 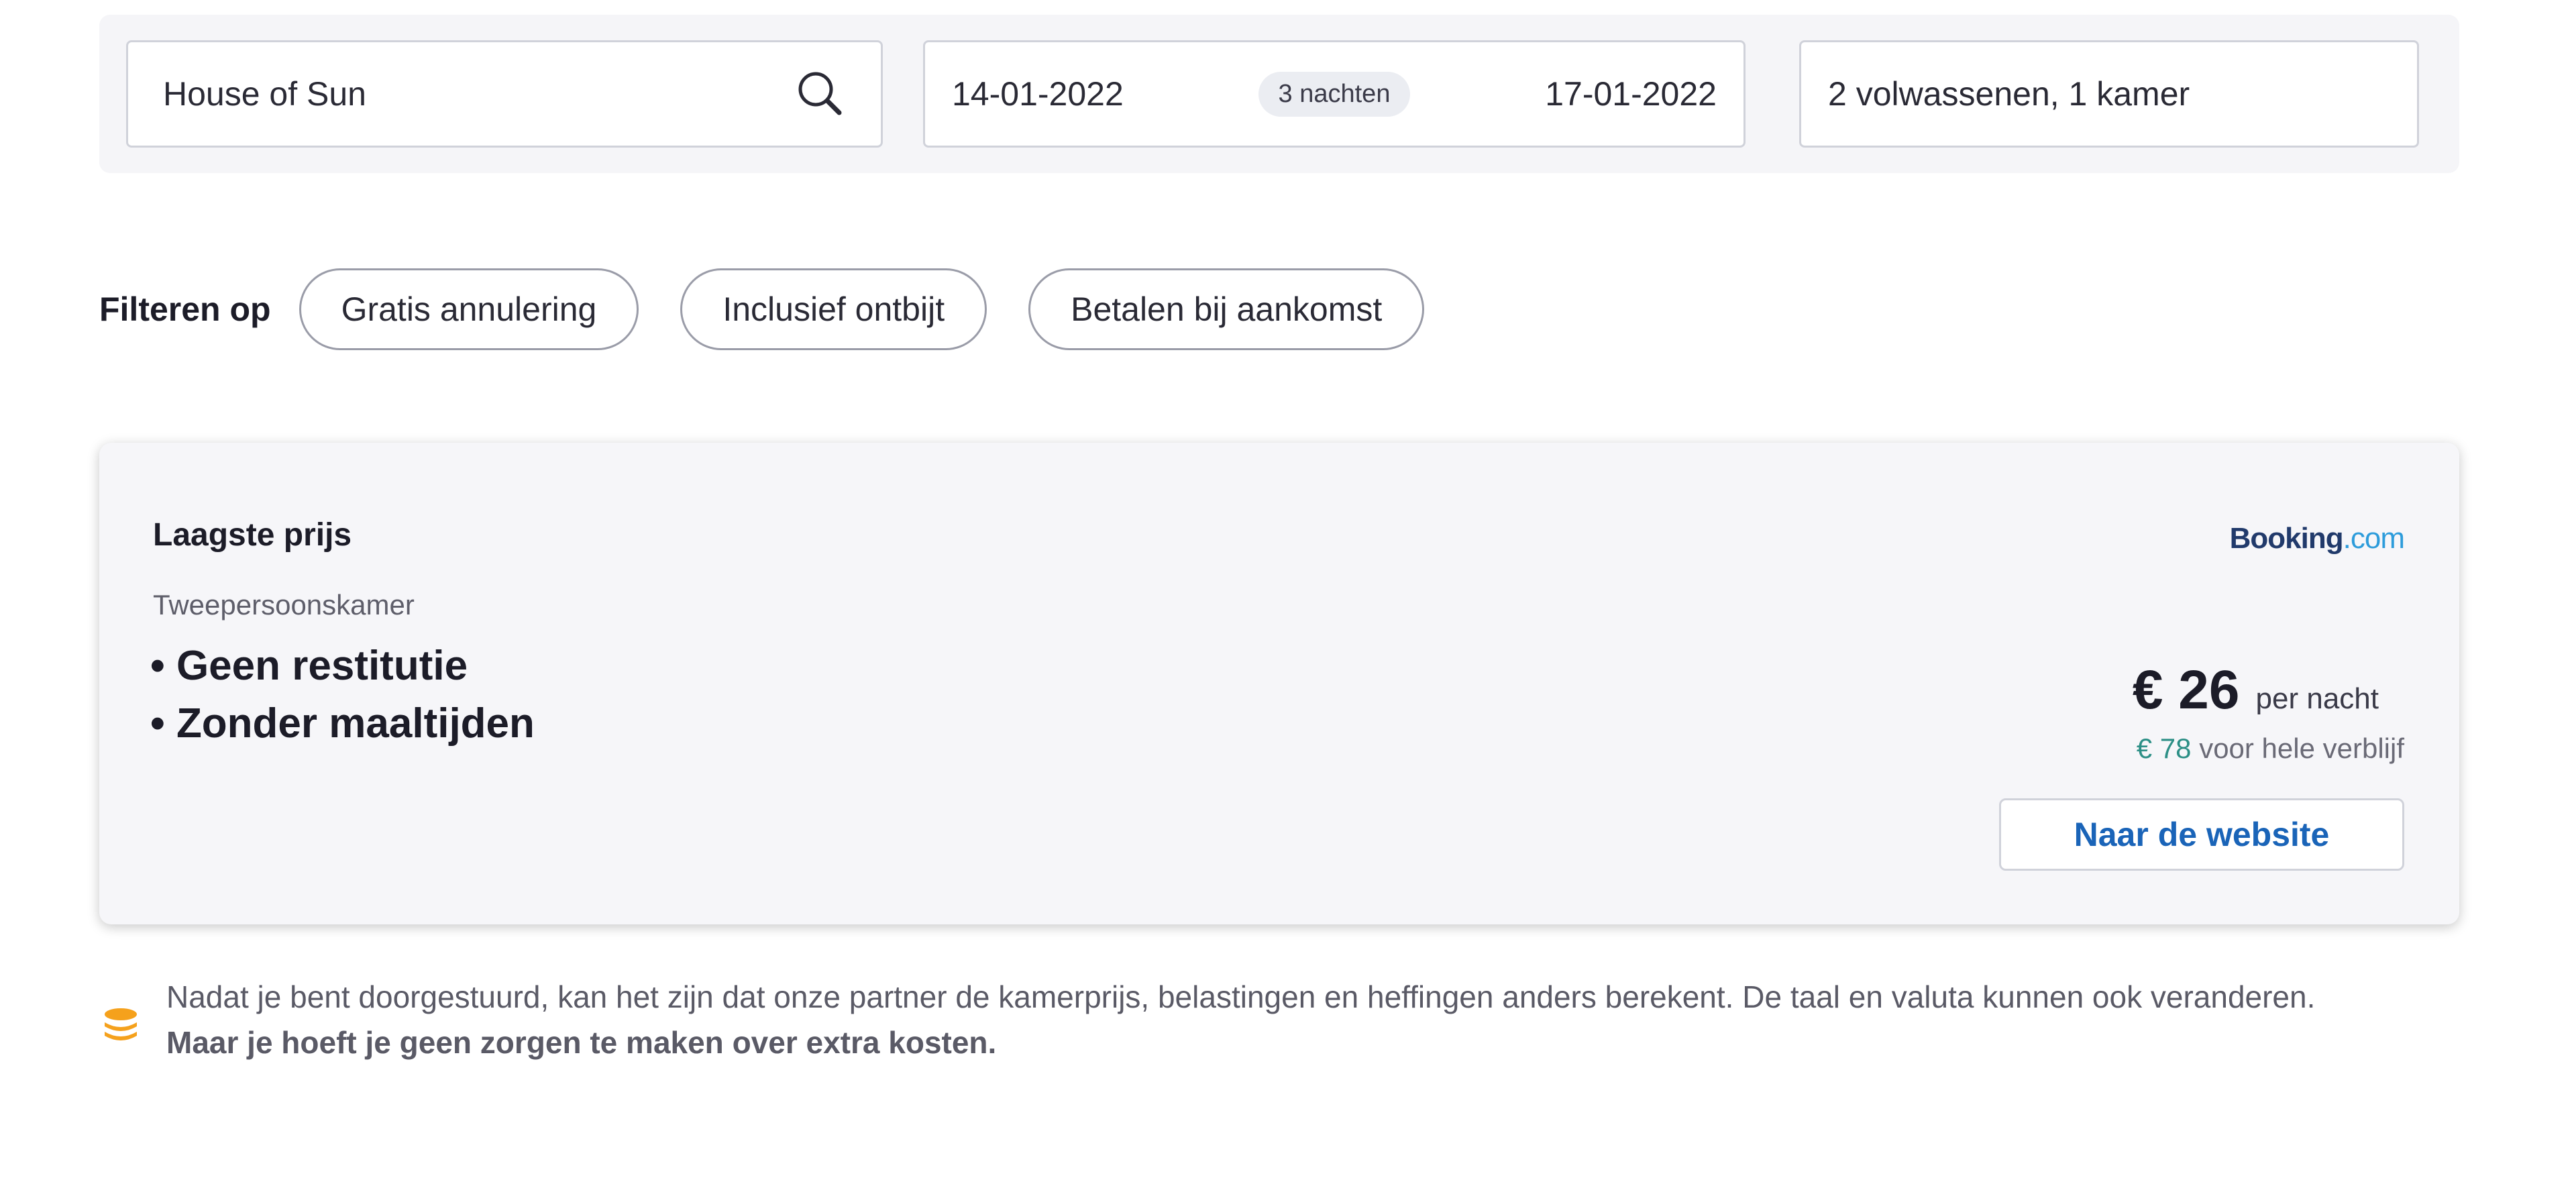 What do you see at coordinates (833, 309) in the screenshot?
I see `filter-chip-breakfast-included: Inclusief ontbijt` at bounding box center [833, 309].